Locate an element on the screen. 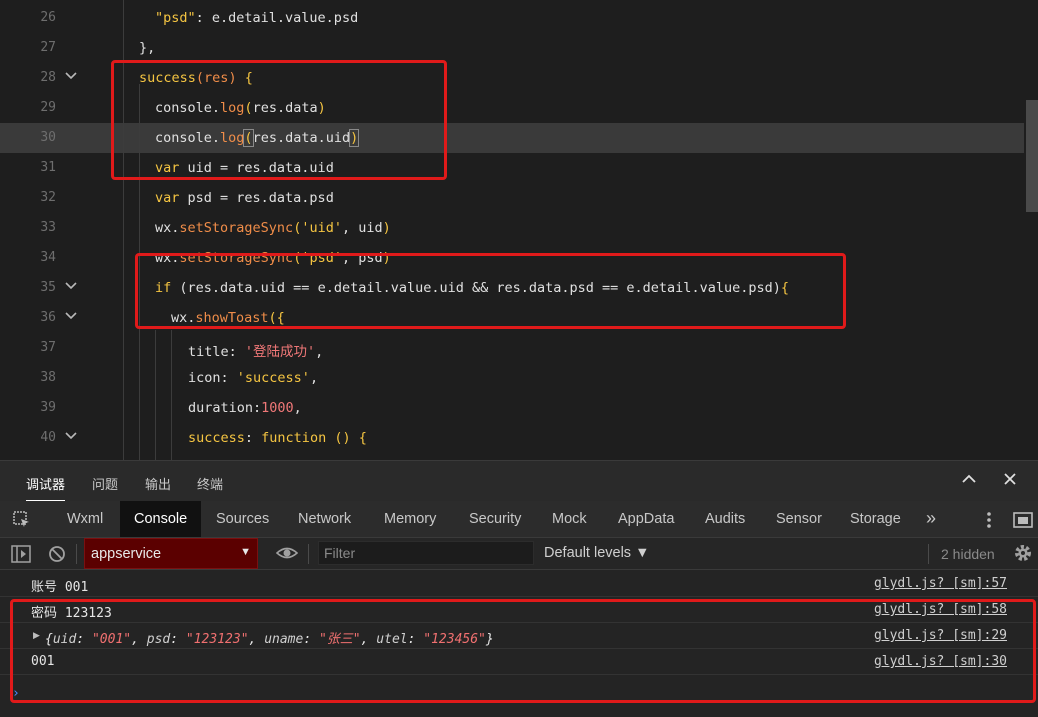 This screenshot has height=717, width=1038. code-line: 29 console.log(res.data) is located at coordinates (512, 108).